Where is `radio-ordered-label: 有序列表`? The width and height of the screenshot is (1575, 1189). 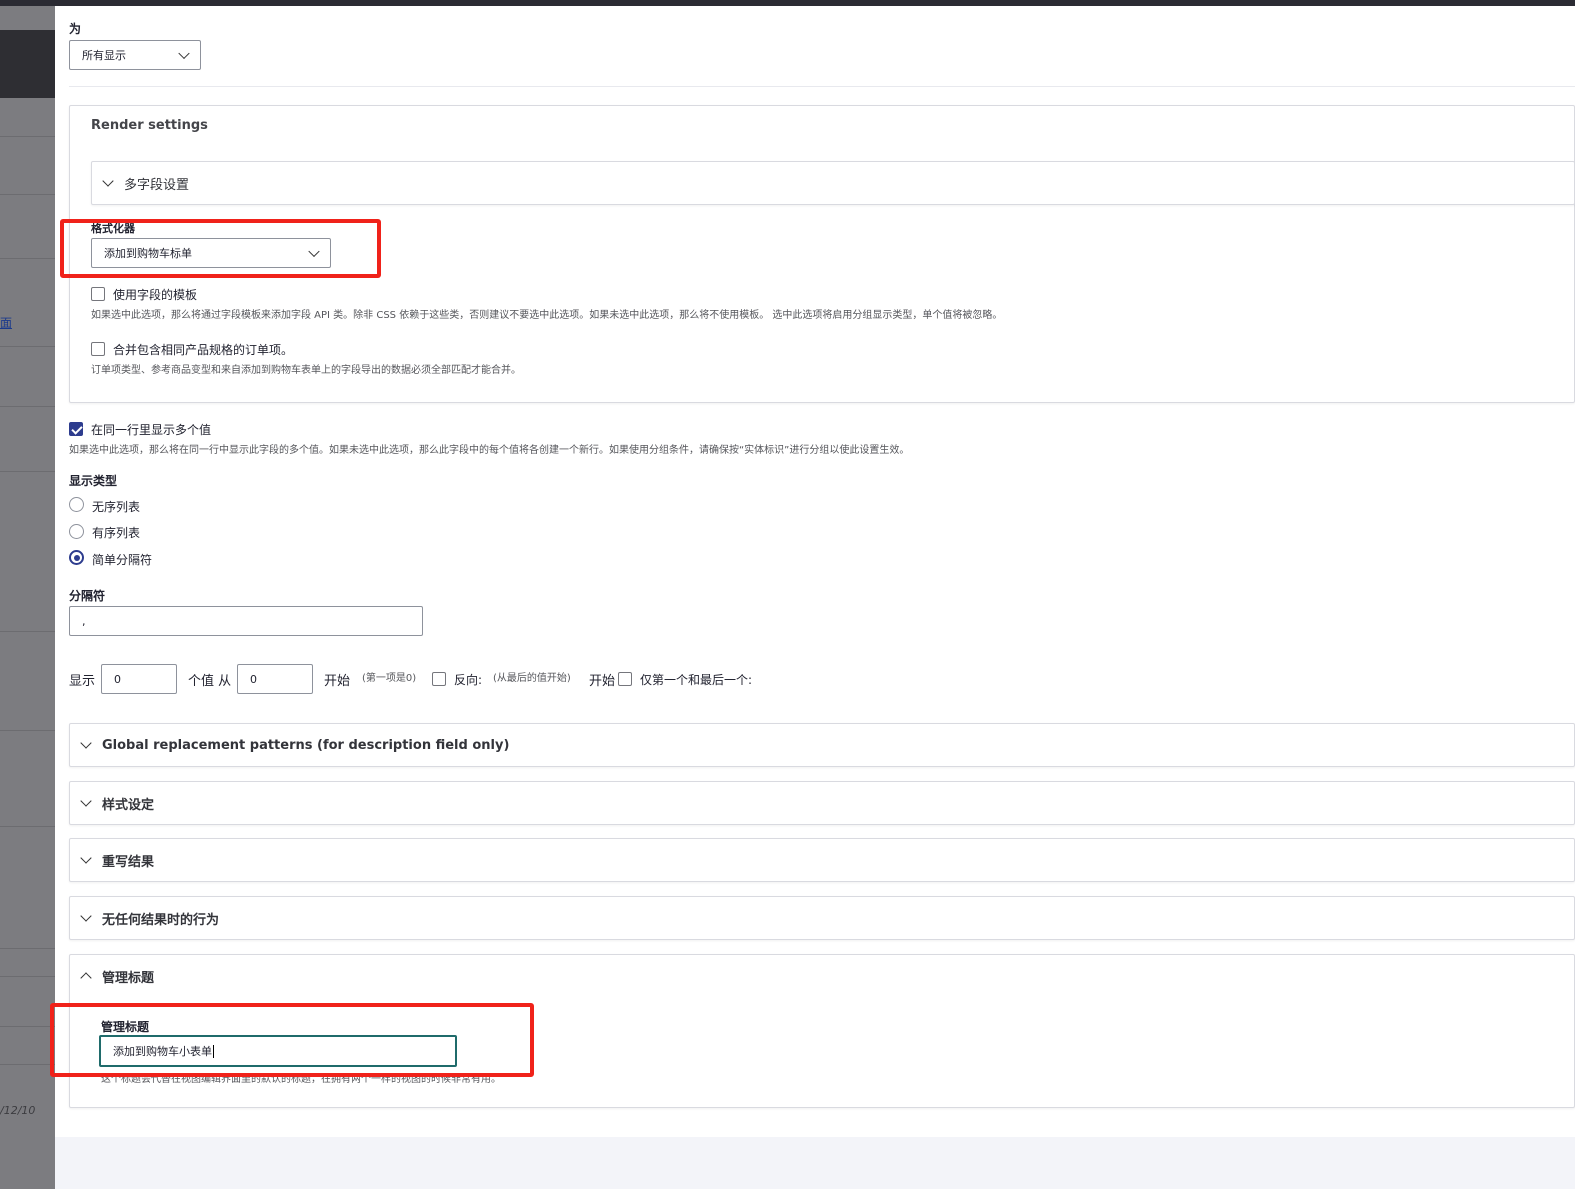
radio-ordered-label: 有序列表 is located at coordinates (116, 533).